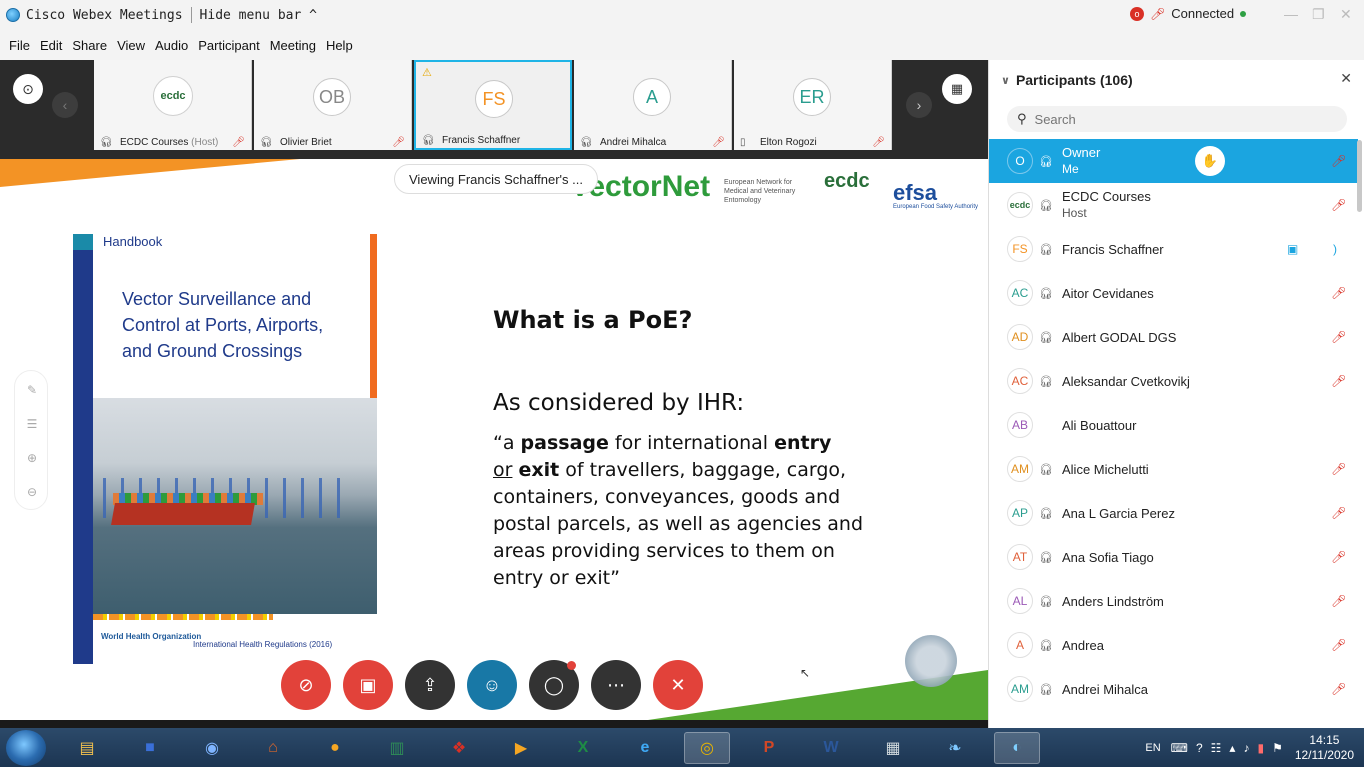 This screenshot has height=767, width=1364. I want to click on meeting-info-button: ⊙, so click(28, 89).